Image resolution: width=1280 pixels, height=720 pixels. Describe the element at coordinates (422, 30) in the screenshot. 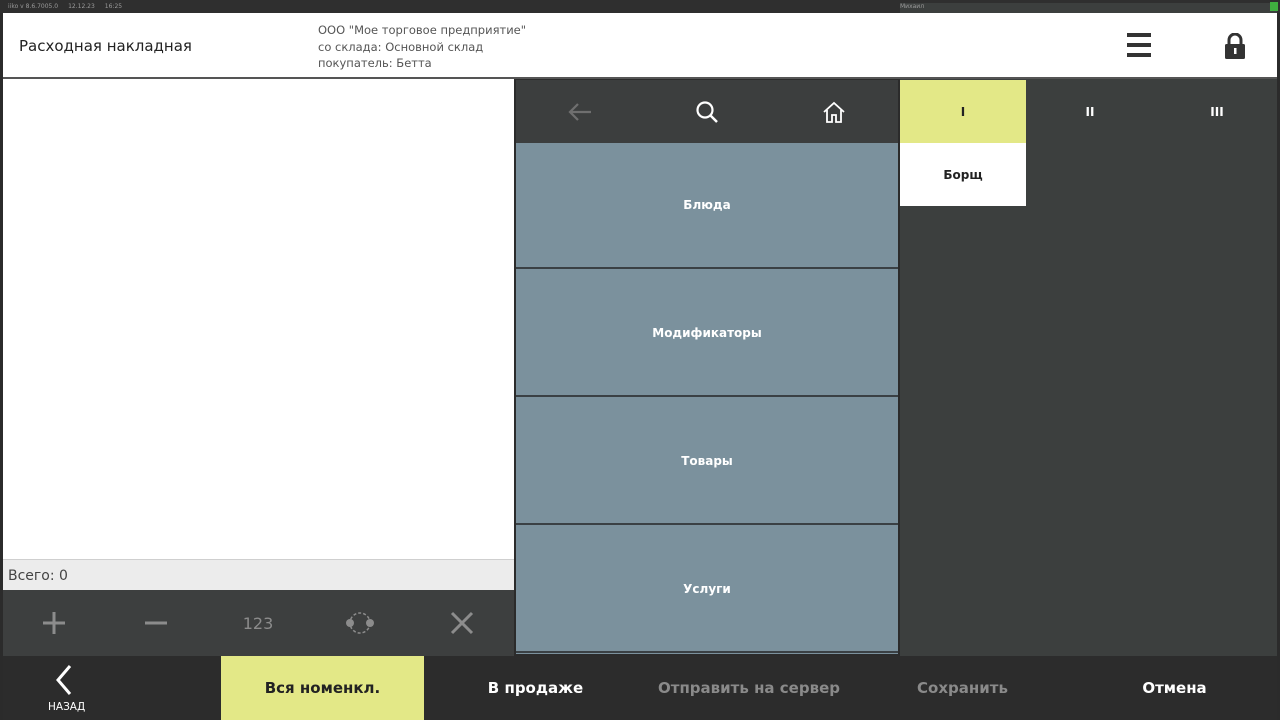

I see `company-name: ООО "Мое торговое предприятие"` at that location.